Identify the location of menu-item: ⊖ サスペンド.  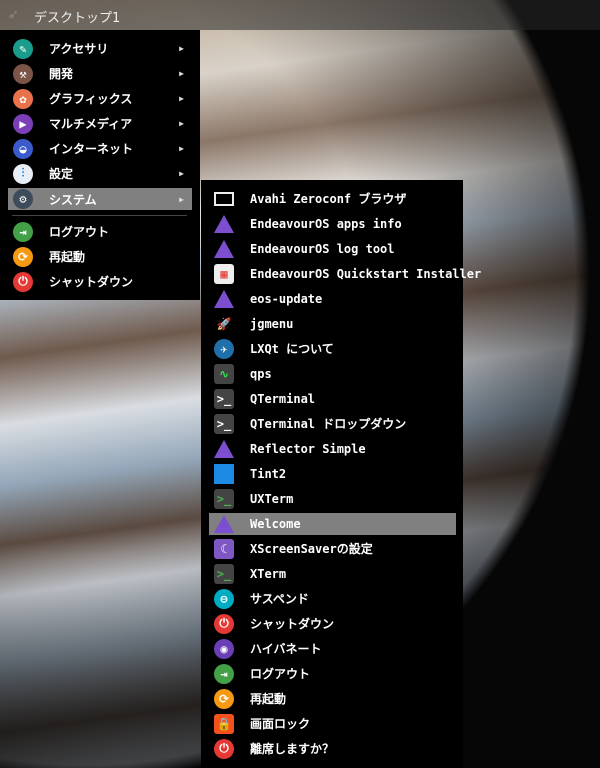
(332, 598).